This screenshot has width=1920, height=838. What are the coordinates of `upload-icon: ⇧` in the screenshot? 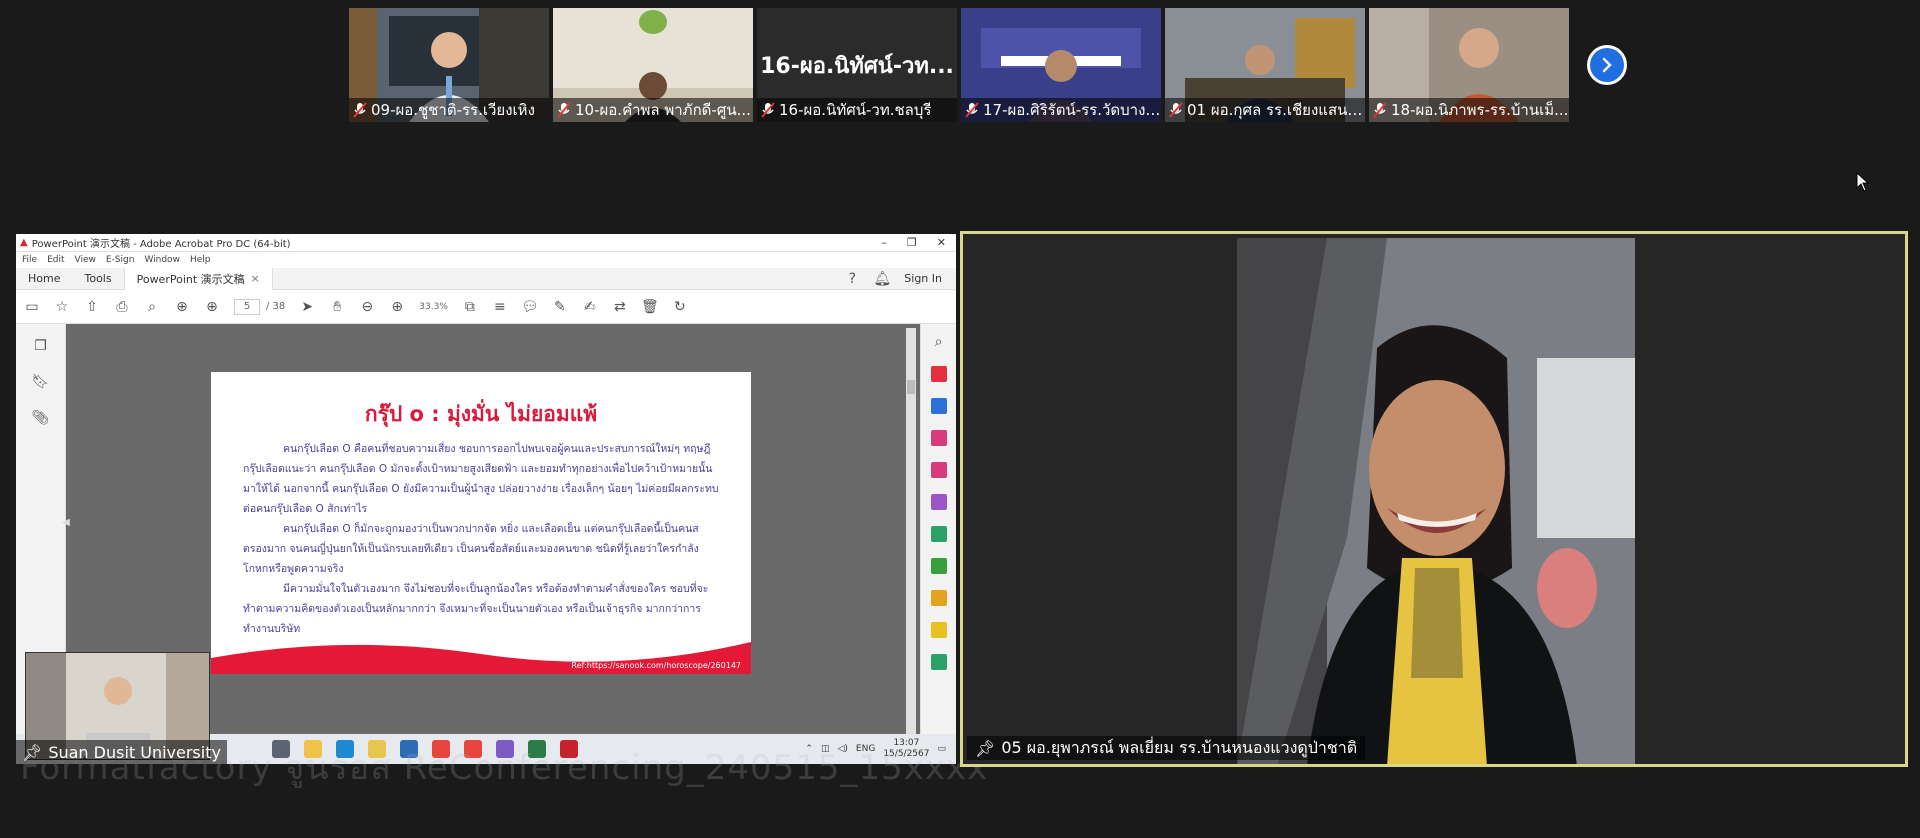 It's located at (92, 307).